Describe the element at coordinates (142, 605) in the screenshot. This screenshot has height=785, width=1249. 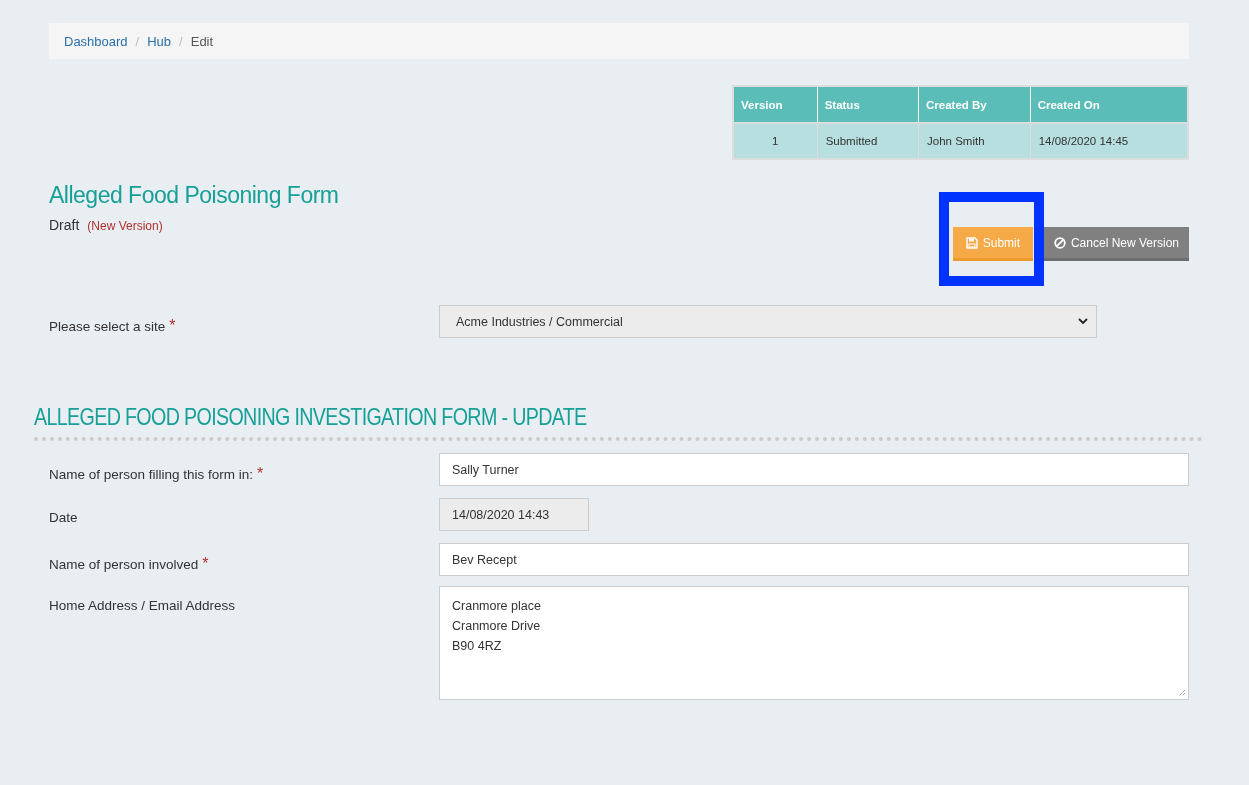
I see `field-label: Home Address / Email Address` at that location.